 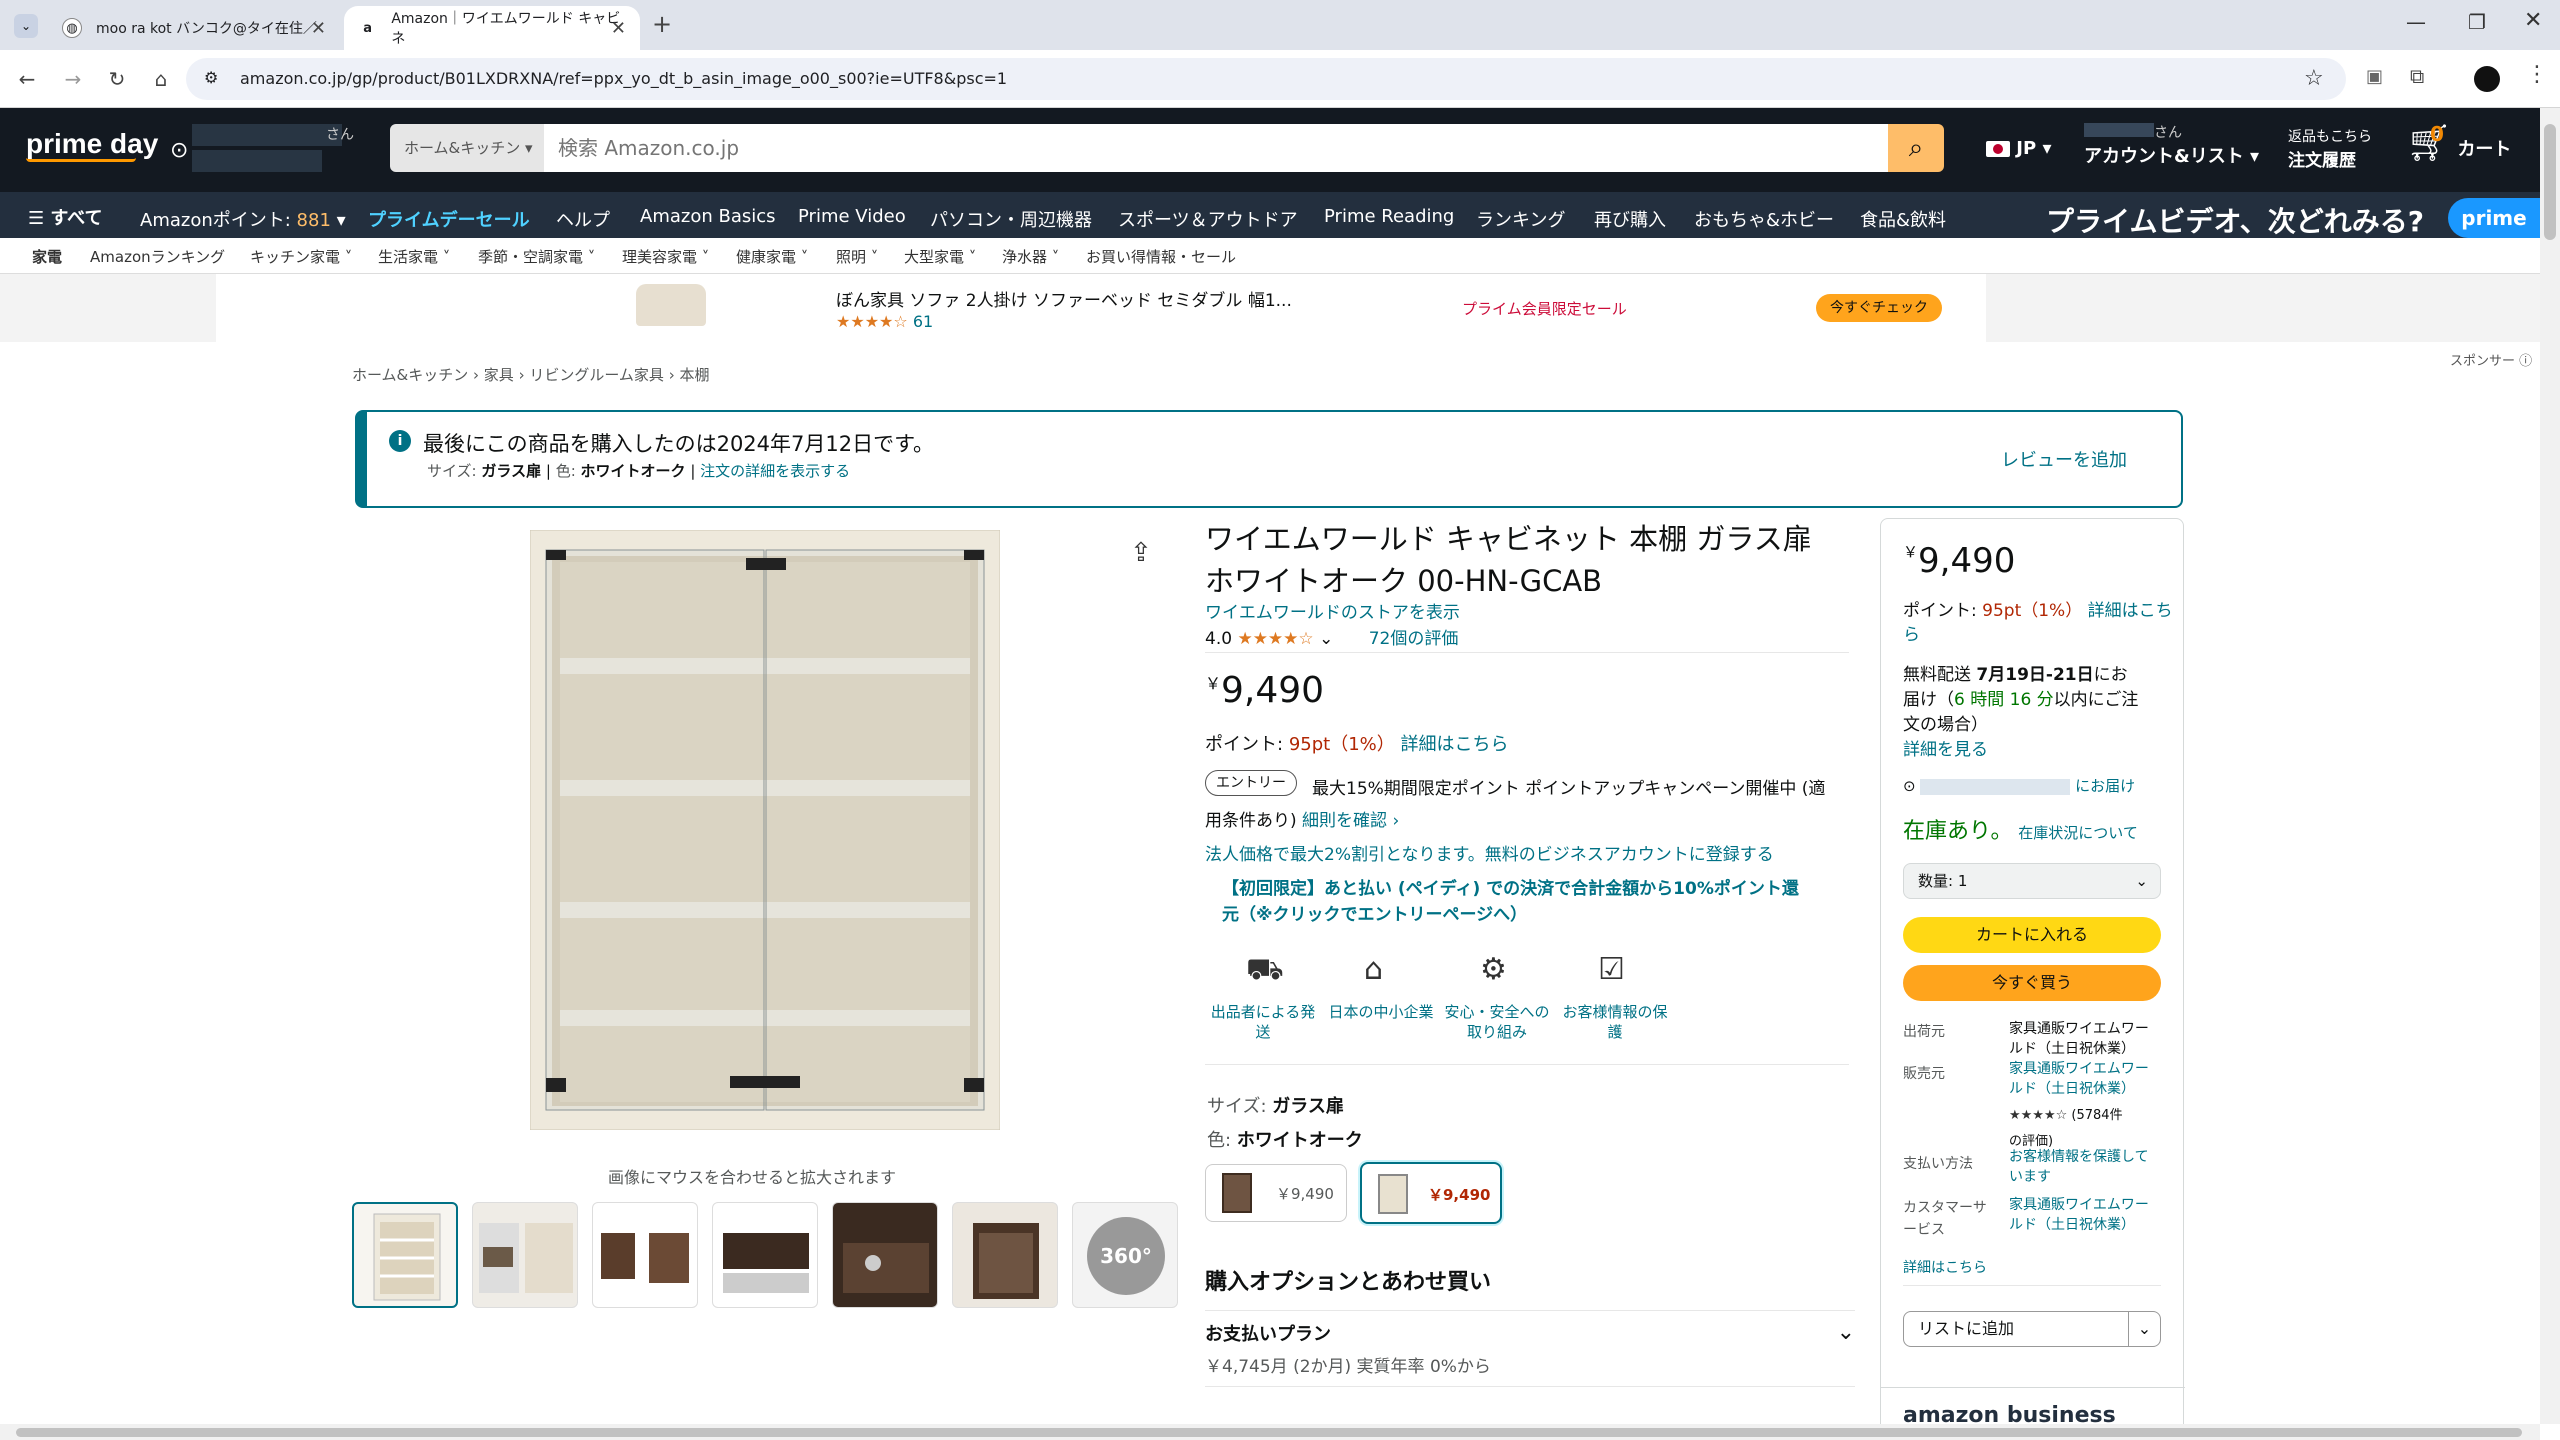 I want to click on nav-item-buy-again: 再び購入, so click(x=1630, y=219).